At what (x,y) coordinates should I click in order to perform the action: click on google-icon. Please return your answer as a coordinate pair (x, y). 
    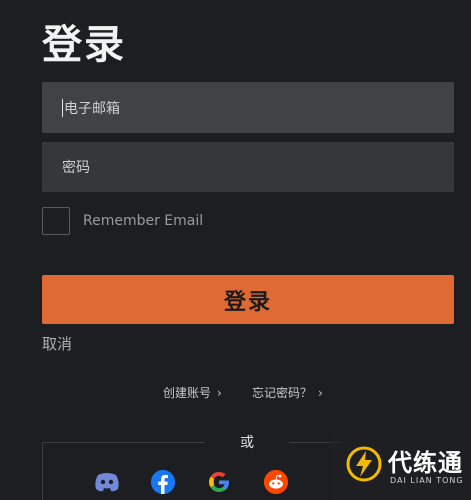
    Looking at the image, I should click on (219, 482).